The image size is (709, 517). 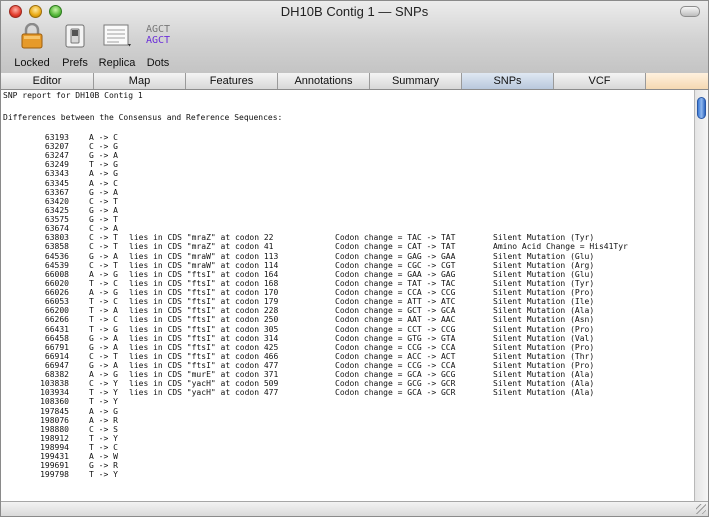 What do you see at coordinates (232, 81) in the screenshot?
I see `tab-features: Features` at bounding box center [232, 81].